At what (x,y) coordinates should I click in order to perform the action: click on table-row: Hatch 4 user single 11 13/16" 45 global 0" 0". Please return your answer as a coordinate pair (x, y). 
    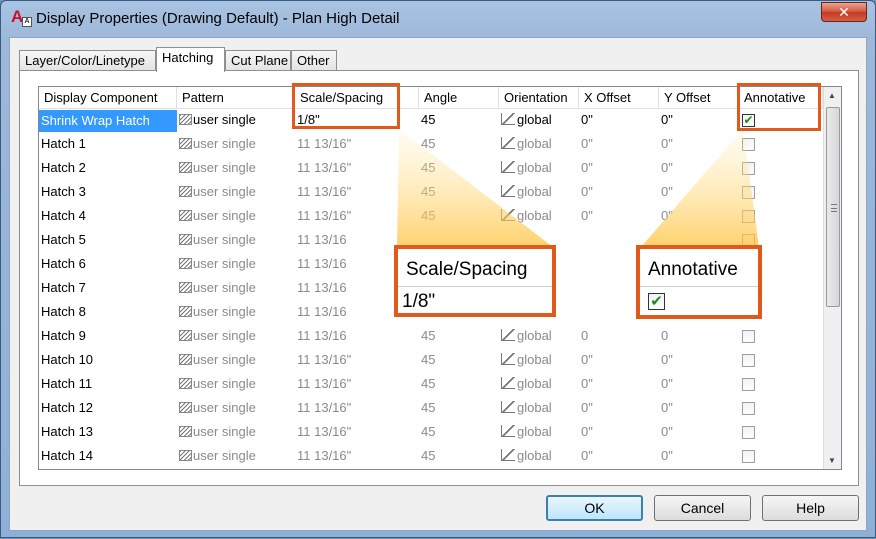
    Looking at the image, I should click on (431, 217).